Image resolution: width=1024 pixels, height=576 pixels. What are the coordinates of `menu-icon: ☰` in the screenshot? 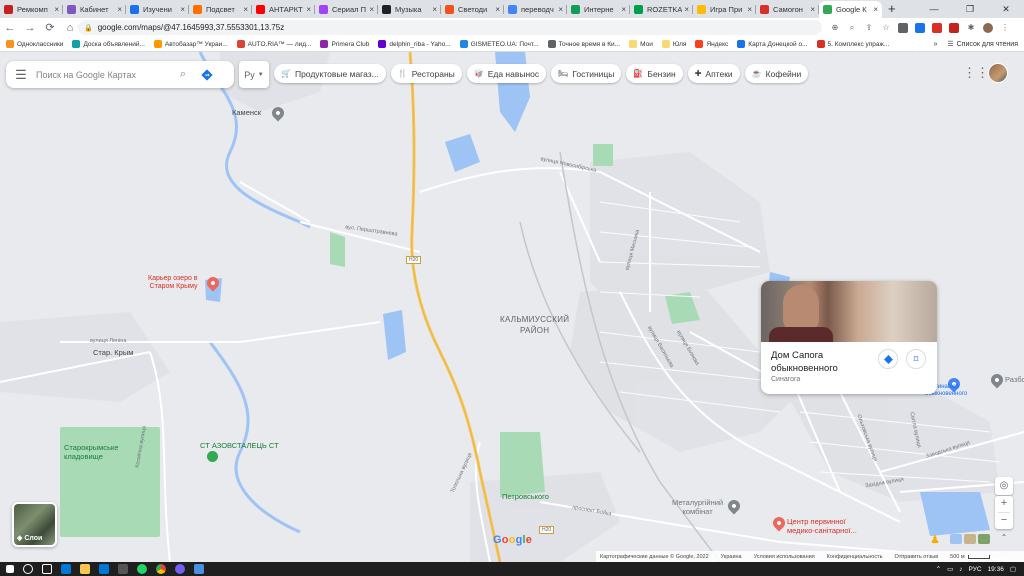 It's located at (21, 75).